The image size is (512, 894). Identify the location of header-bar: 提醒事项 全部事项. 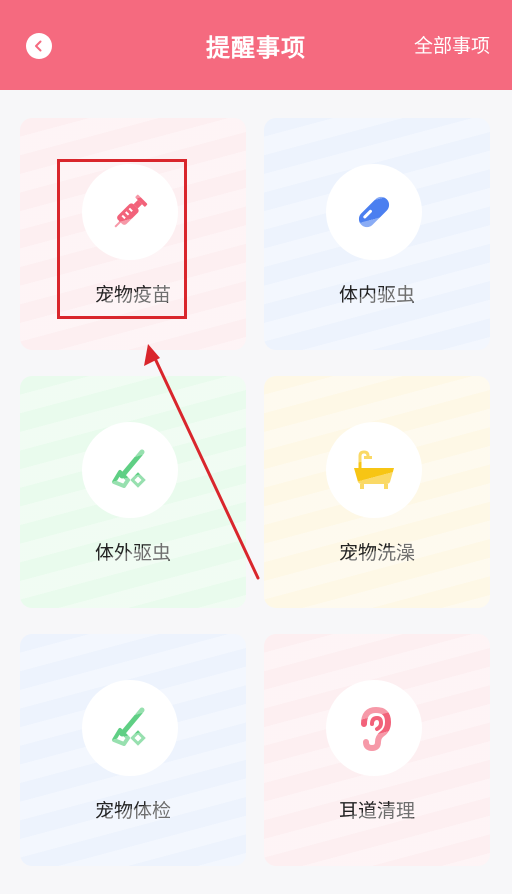
(256, 45).